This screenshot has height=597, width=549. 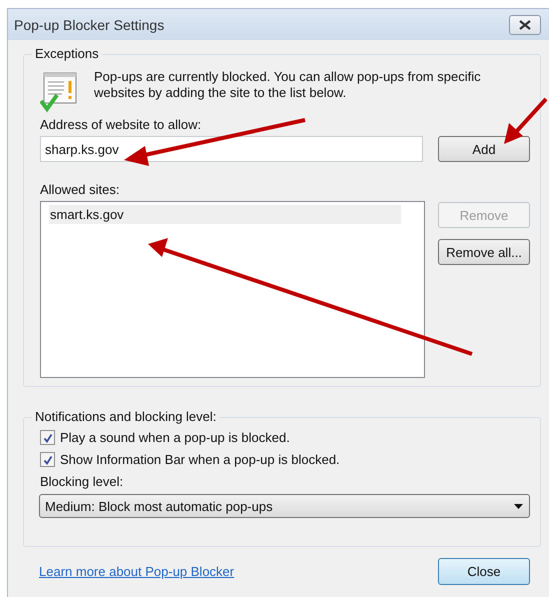 I want to click on learn-more-link: Learn more about Pop-up Blocker, so click(x=136, y=571).